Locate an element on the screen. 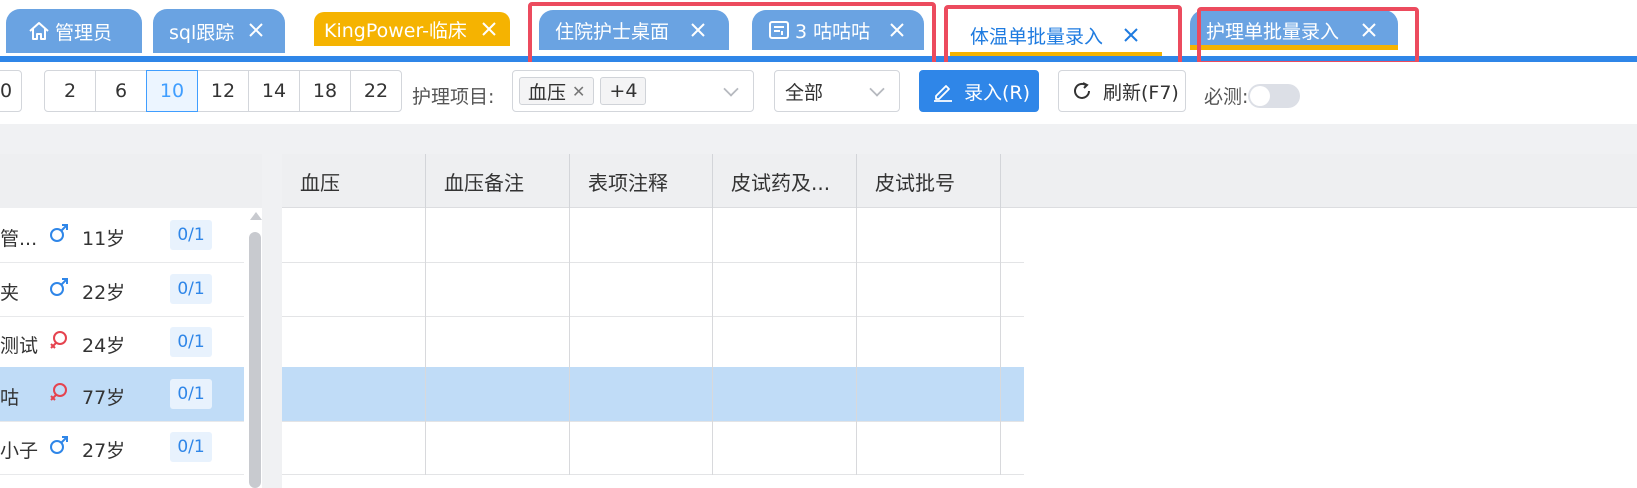 This screenshot has width=1637, height=488. scope-select: 全部 is located at coordinates (837, 91).